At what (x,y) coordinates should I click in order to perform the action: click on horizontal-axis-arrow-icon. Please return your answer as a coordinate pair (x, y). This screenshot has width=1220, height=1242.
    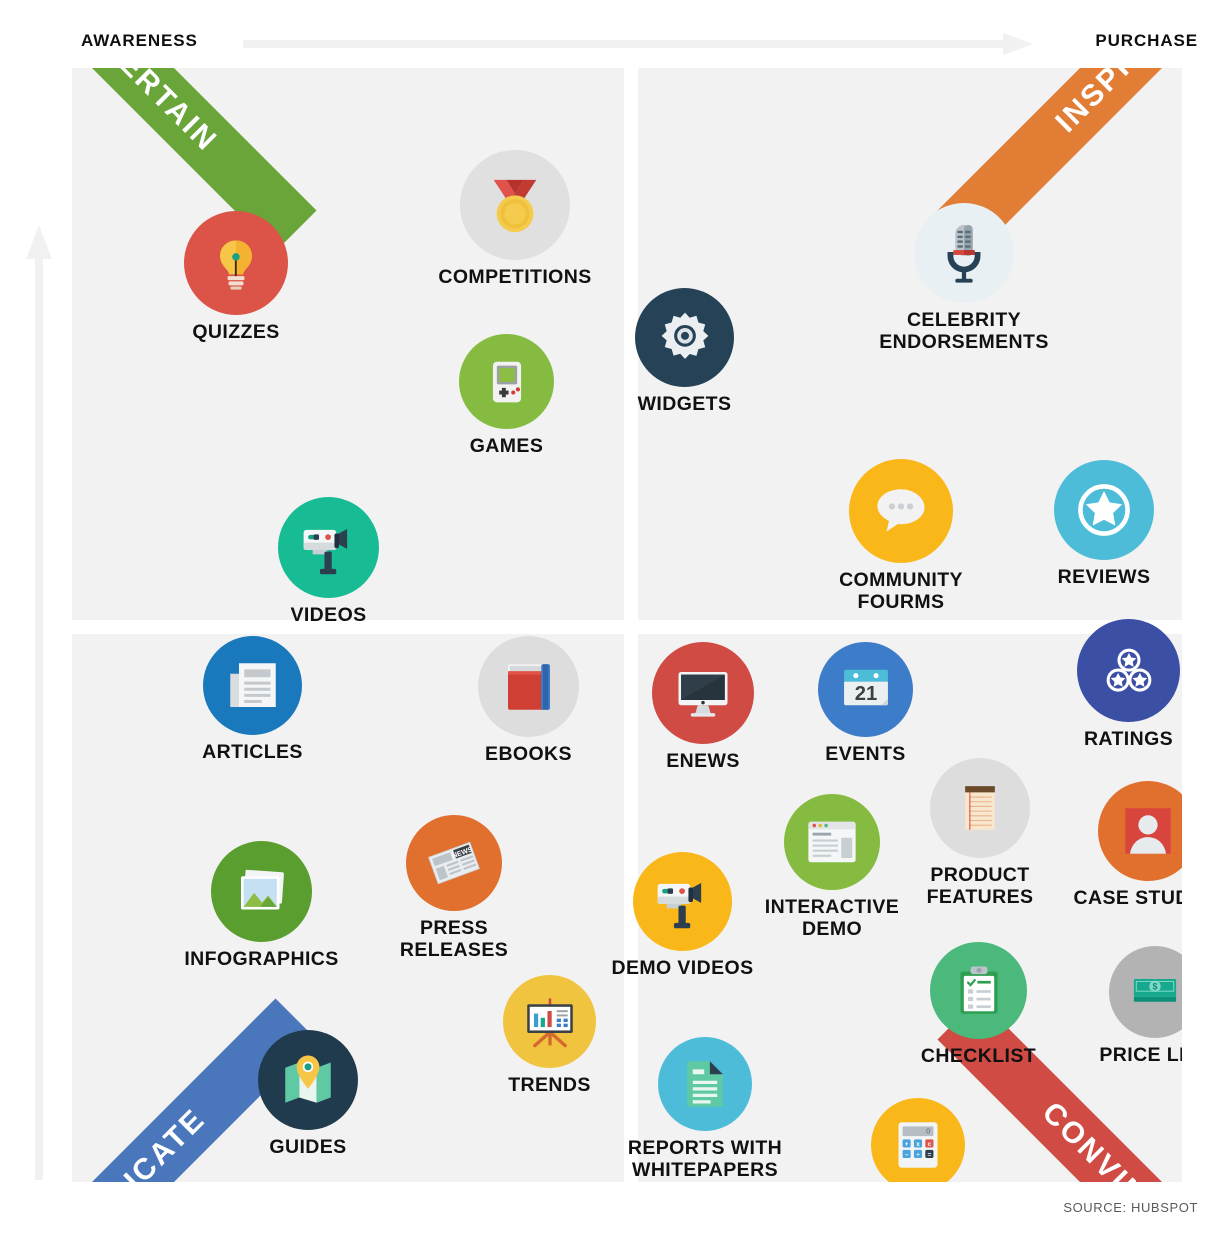
    Looking at the image, I should click on (638, 44).